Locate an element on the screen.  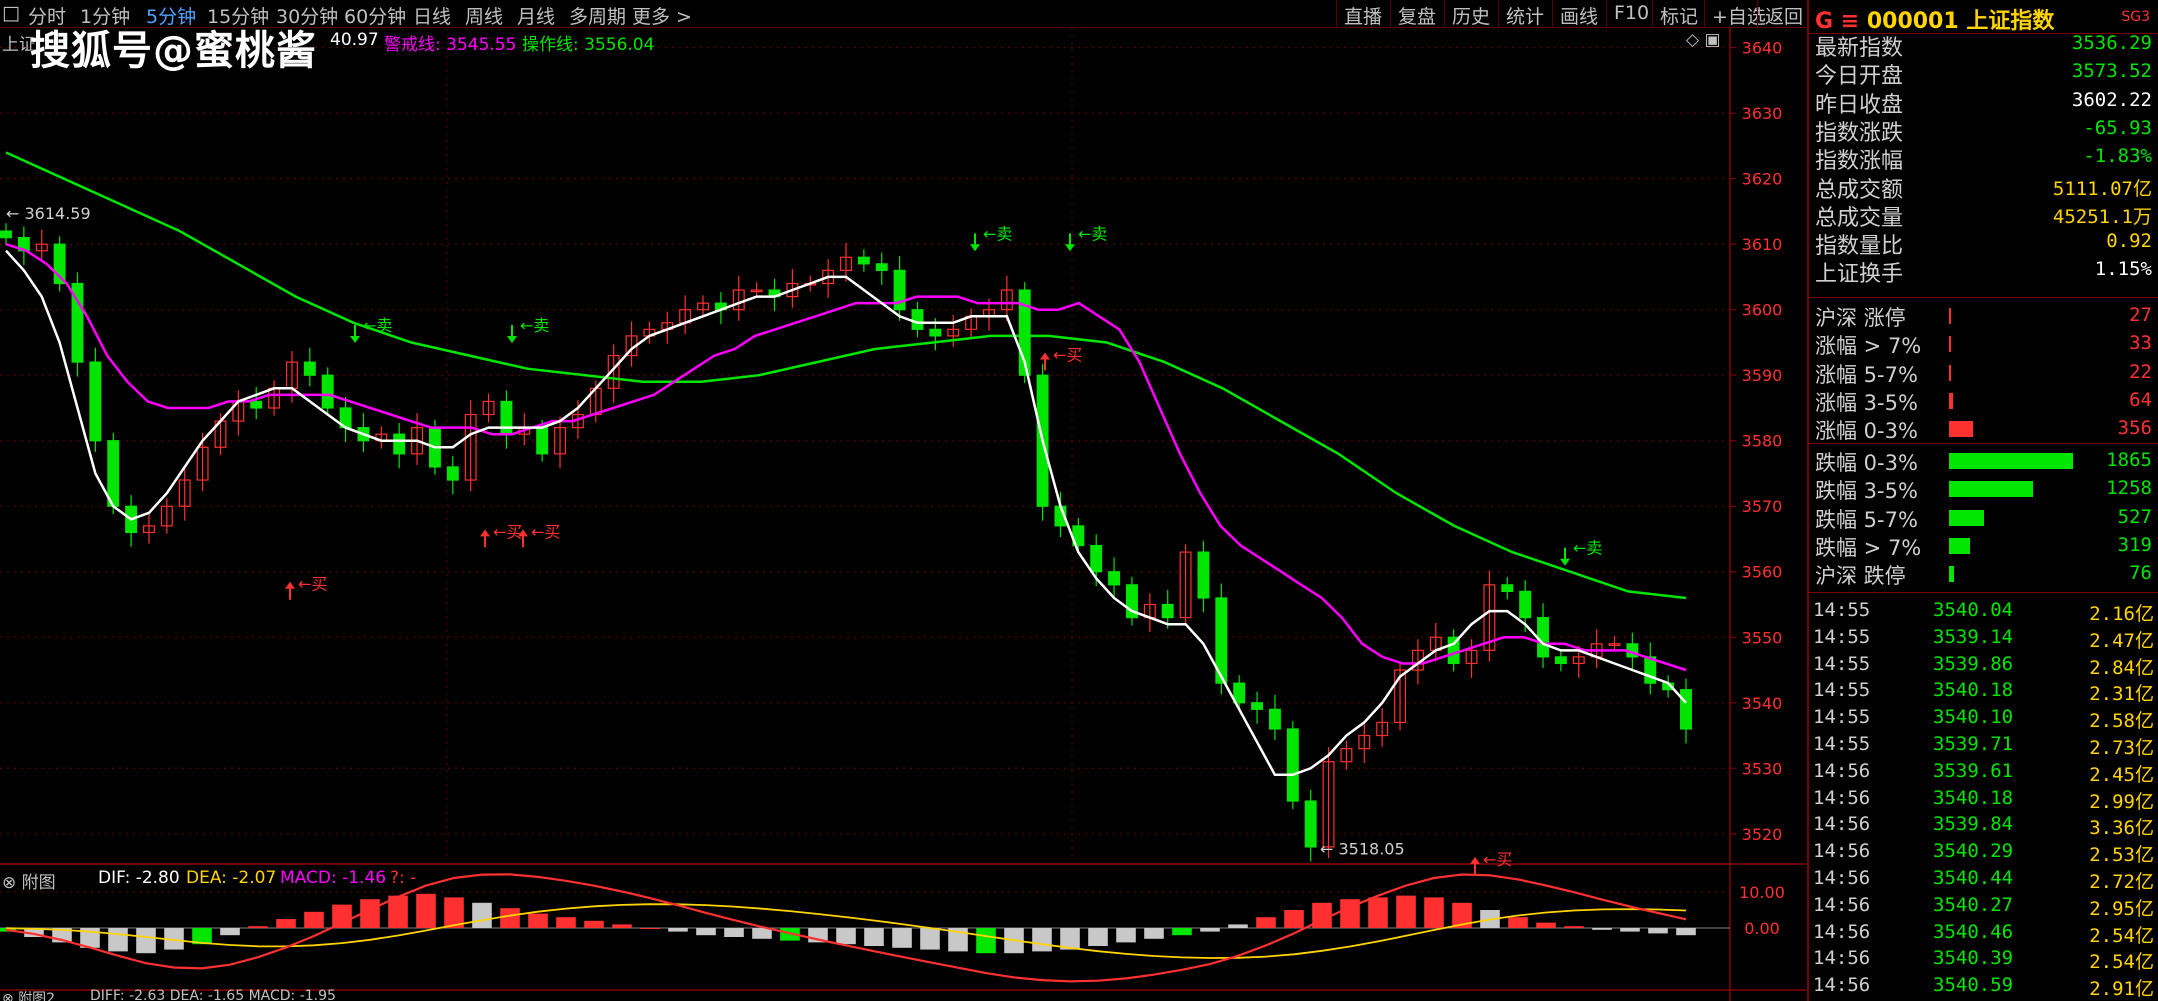
tick-time: 14:55 is located at coordinates (1842, 717).